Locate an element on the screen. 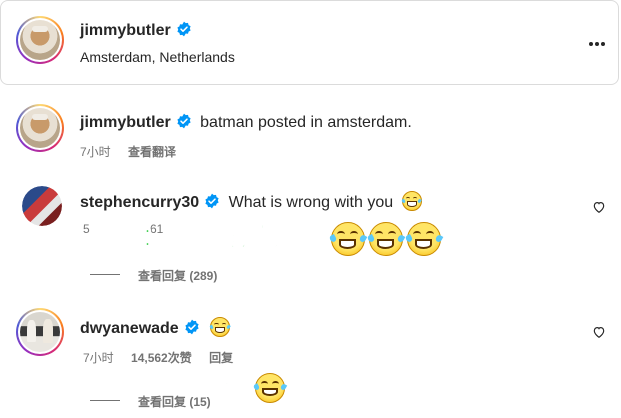 Image resolution: width=621 pixels, height=418 pixels. caption-meta: 7小时 查看翻译 is located at coordinates (128, 151).